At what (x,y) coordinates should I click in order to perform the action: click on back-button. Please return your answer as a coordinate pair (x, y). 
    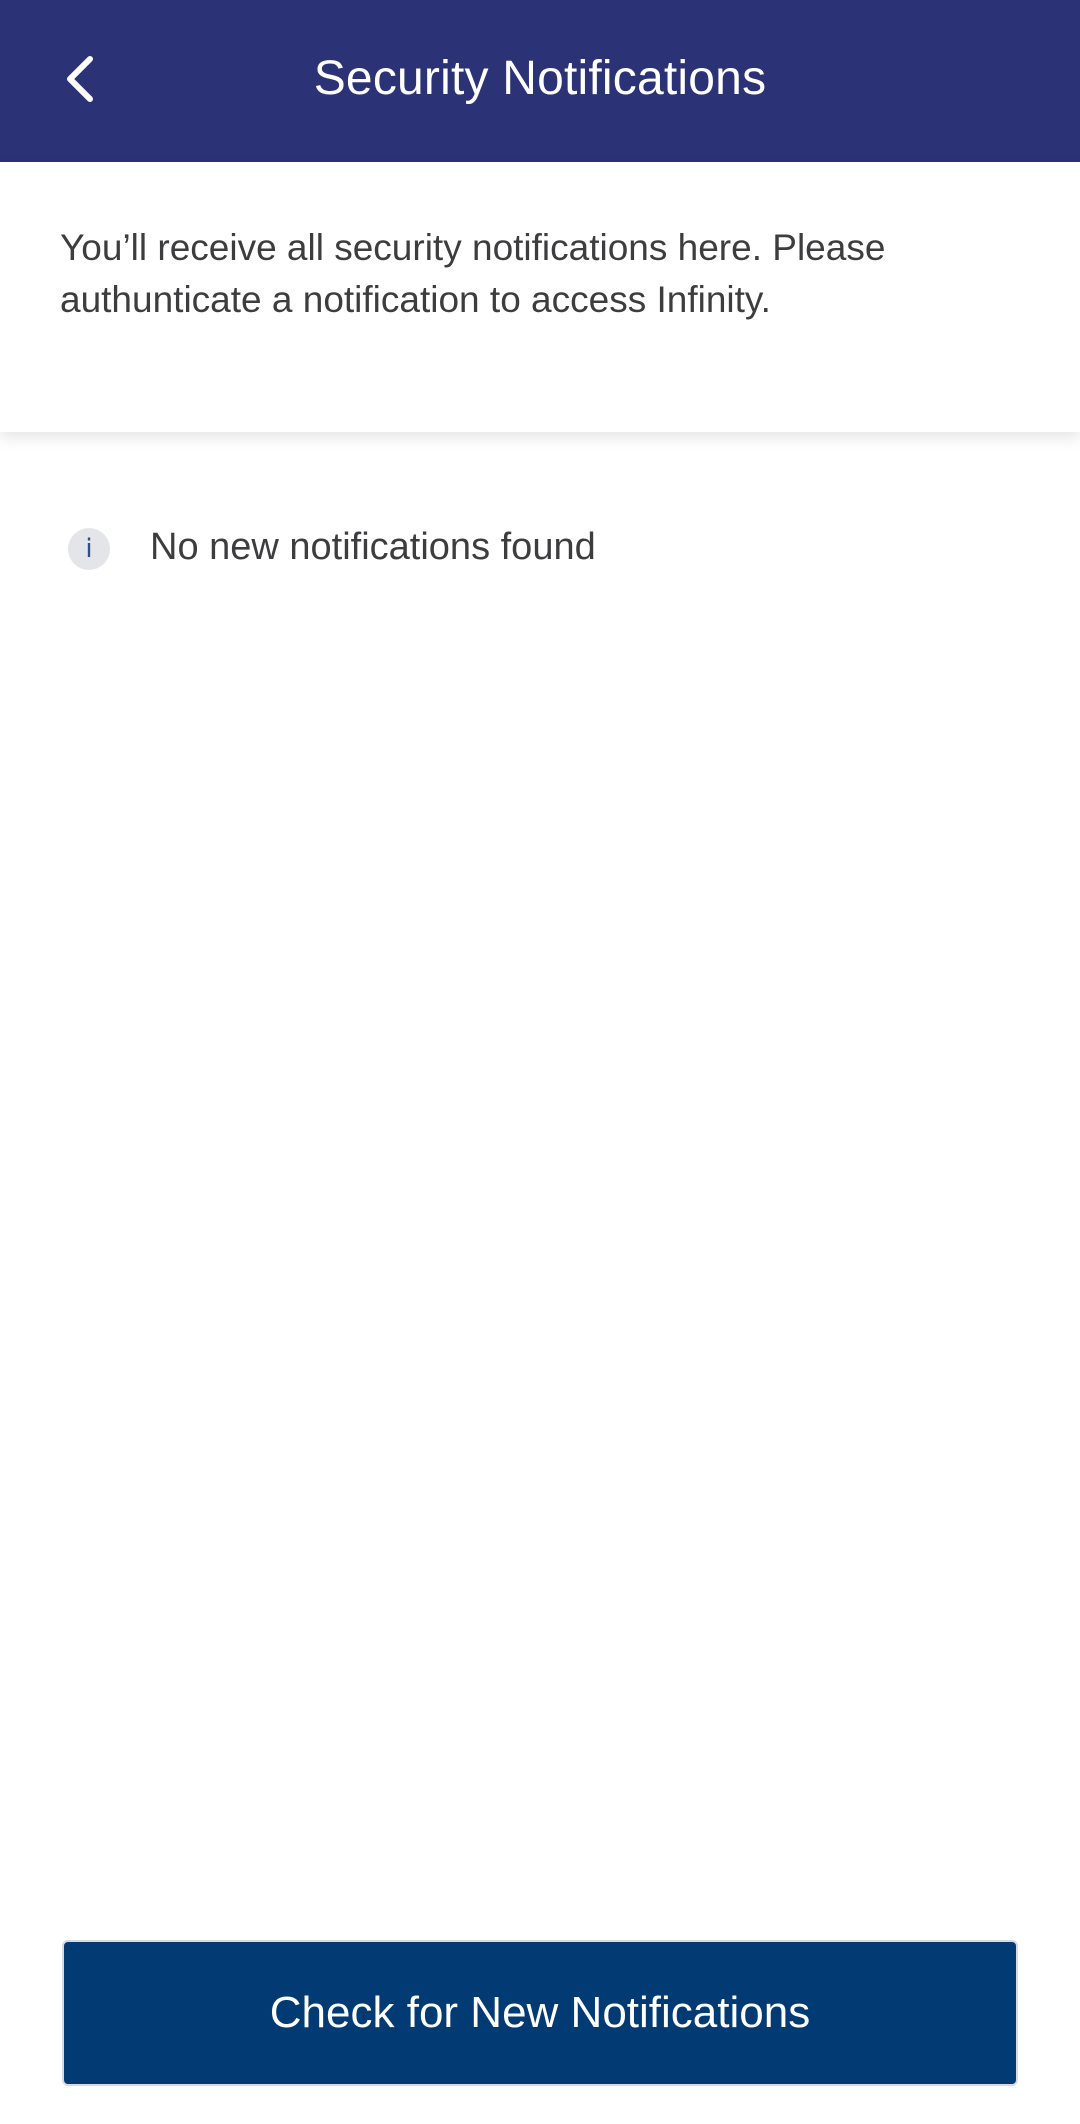
    Looking at the image, I should click on (80, 81).